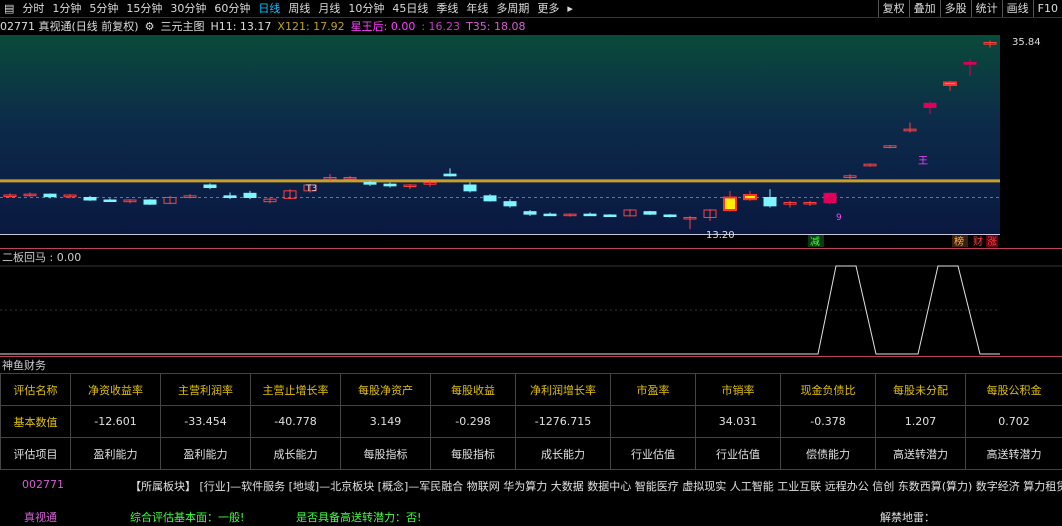  I want to click on finance-value-cell: 1.207, so click(920, 421).